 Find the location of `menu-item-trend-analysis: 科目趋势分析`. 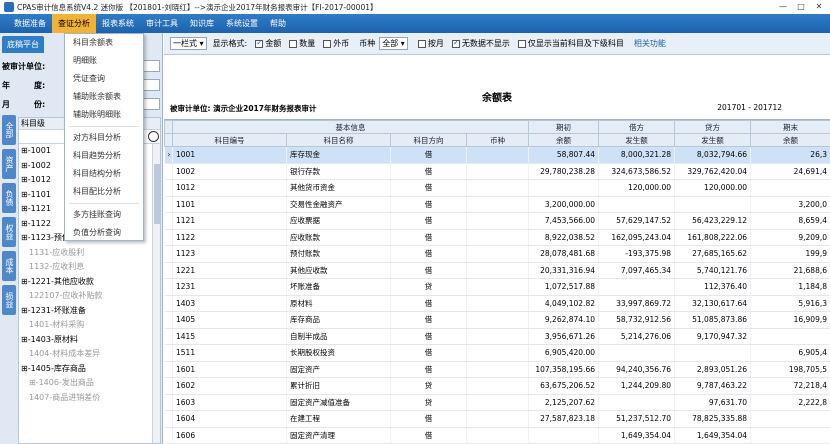

menu-item-trend-analysis: 科目趋势分析 is located at coordinates (104, 156).